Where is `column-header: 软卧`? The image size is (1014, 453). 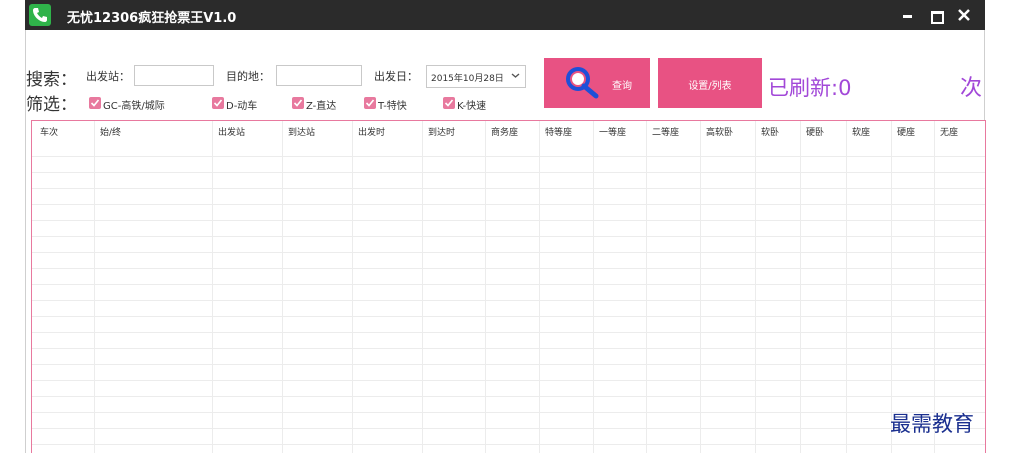 column-header: 软卧 is located at coordinates (770, 131).